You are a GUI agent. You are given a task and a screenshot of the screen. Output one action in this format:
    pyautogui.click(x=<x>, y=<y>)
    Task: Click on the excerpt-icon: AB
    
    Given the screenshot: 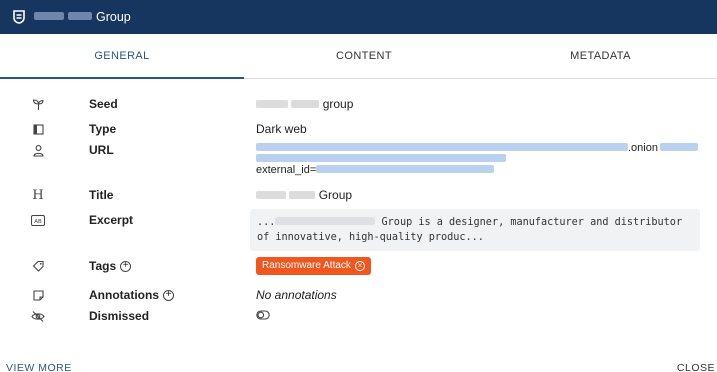 What is the action you would take?
    pyautogui.click(x=38, y=220)
    